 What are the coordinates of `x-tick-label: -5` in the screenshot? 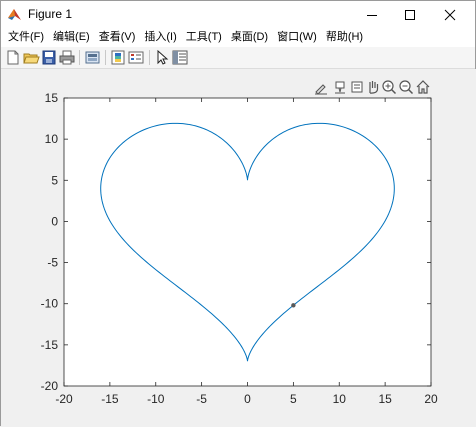 It's located at (201, 399).